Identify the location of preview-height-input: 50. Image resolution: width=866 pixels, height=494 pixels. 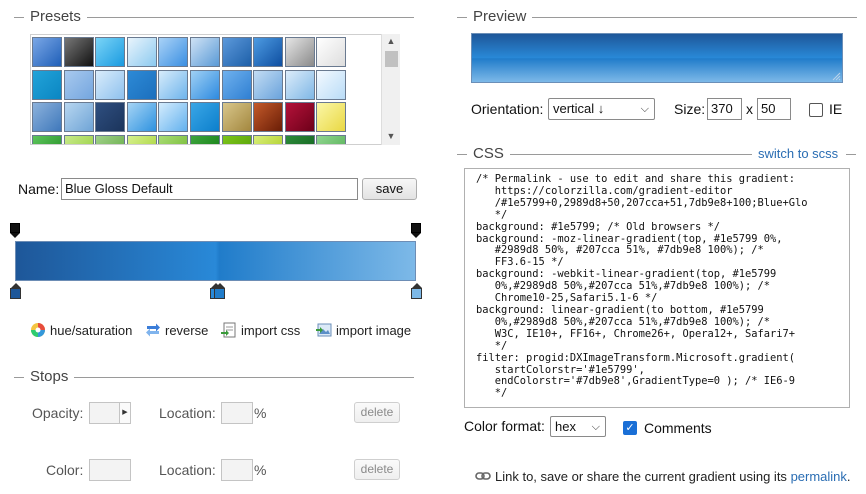
(774, 109).